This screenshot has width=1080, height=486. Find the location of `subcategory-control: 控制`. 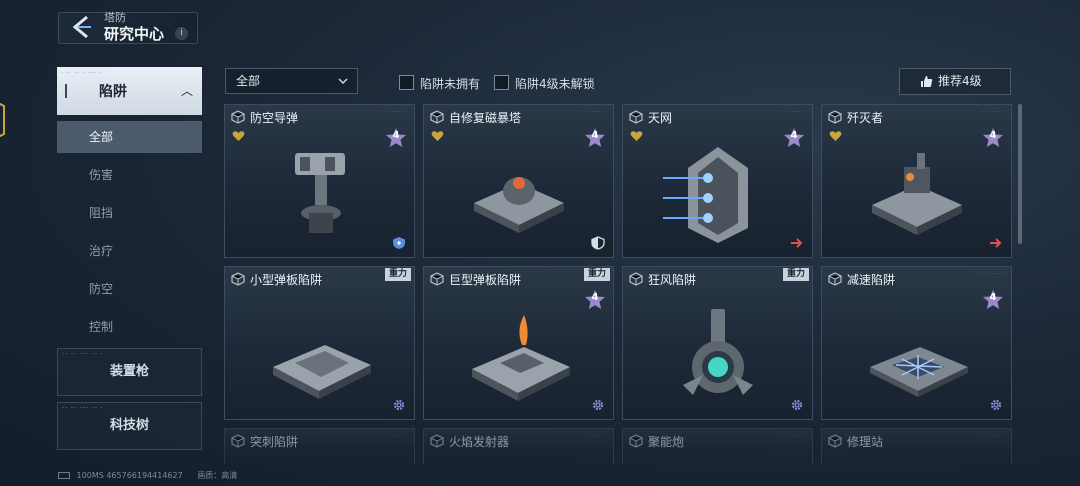

subcategory-control: 控制 is located at coordinates (129, 327).